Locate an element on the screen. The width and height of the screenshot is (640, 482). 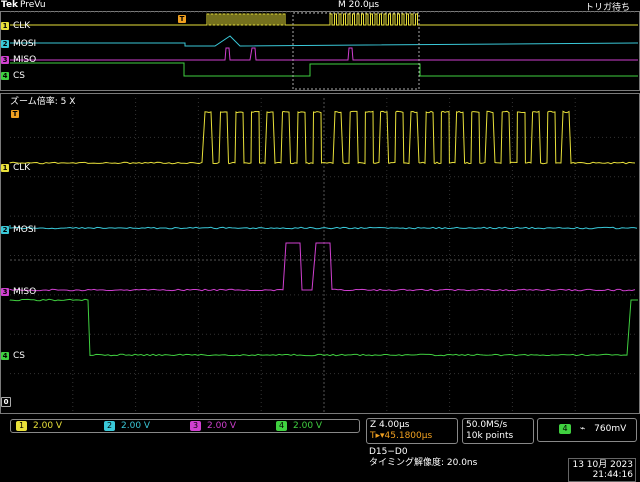
ch3-label-zoom: MISO is located at coordinates (24, 292).